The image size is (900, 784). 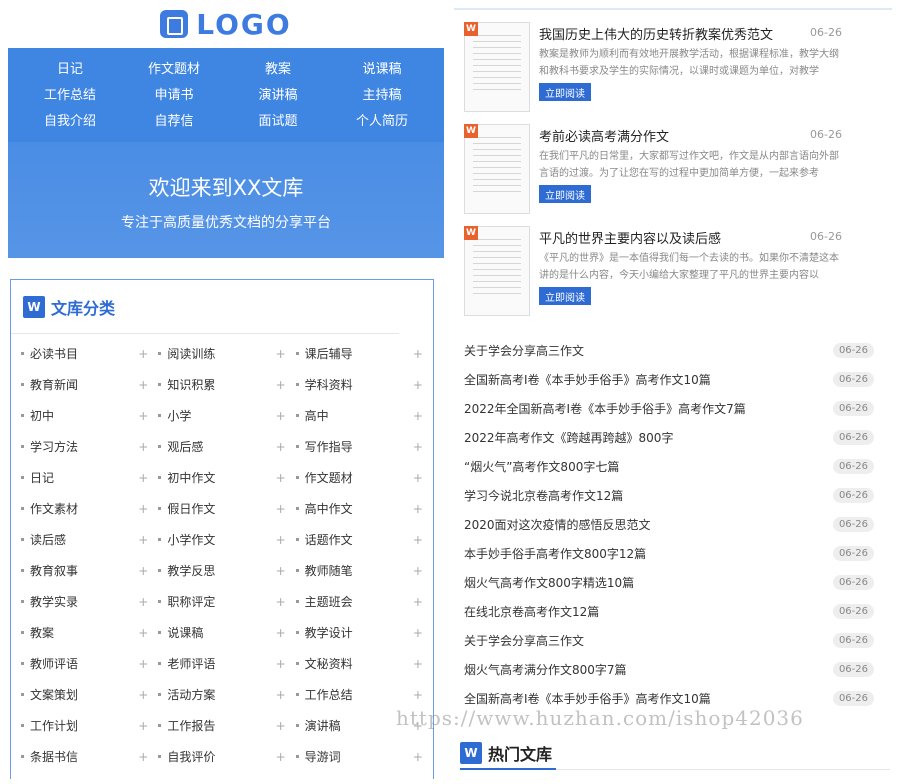 What do you see at coordinates (673, 495) in the screenshot?
I see `list-item: 学习今说北京卷高考作文12篇 06-26` at bounding box center [673, 495].